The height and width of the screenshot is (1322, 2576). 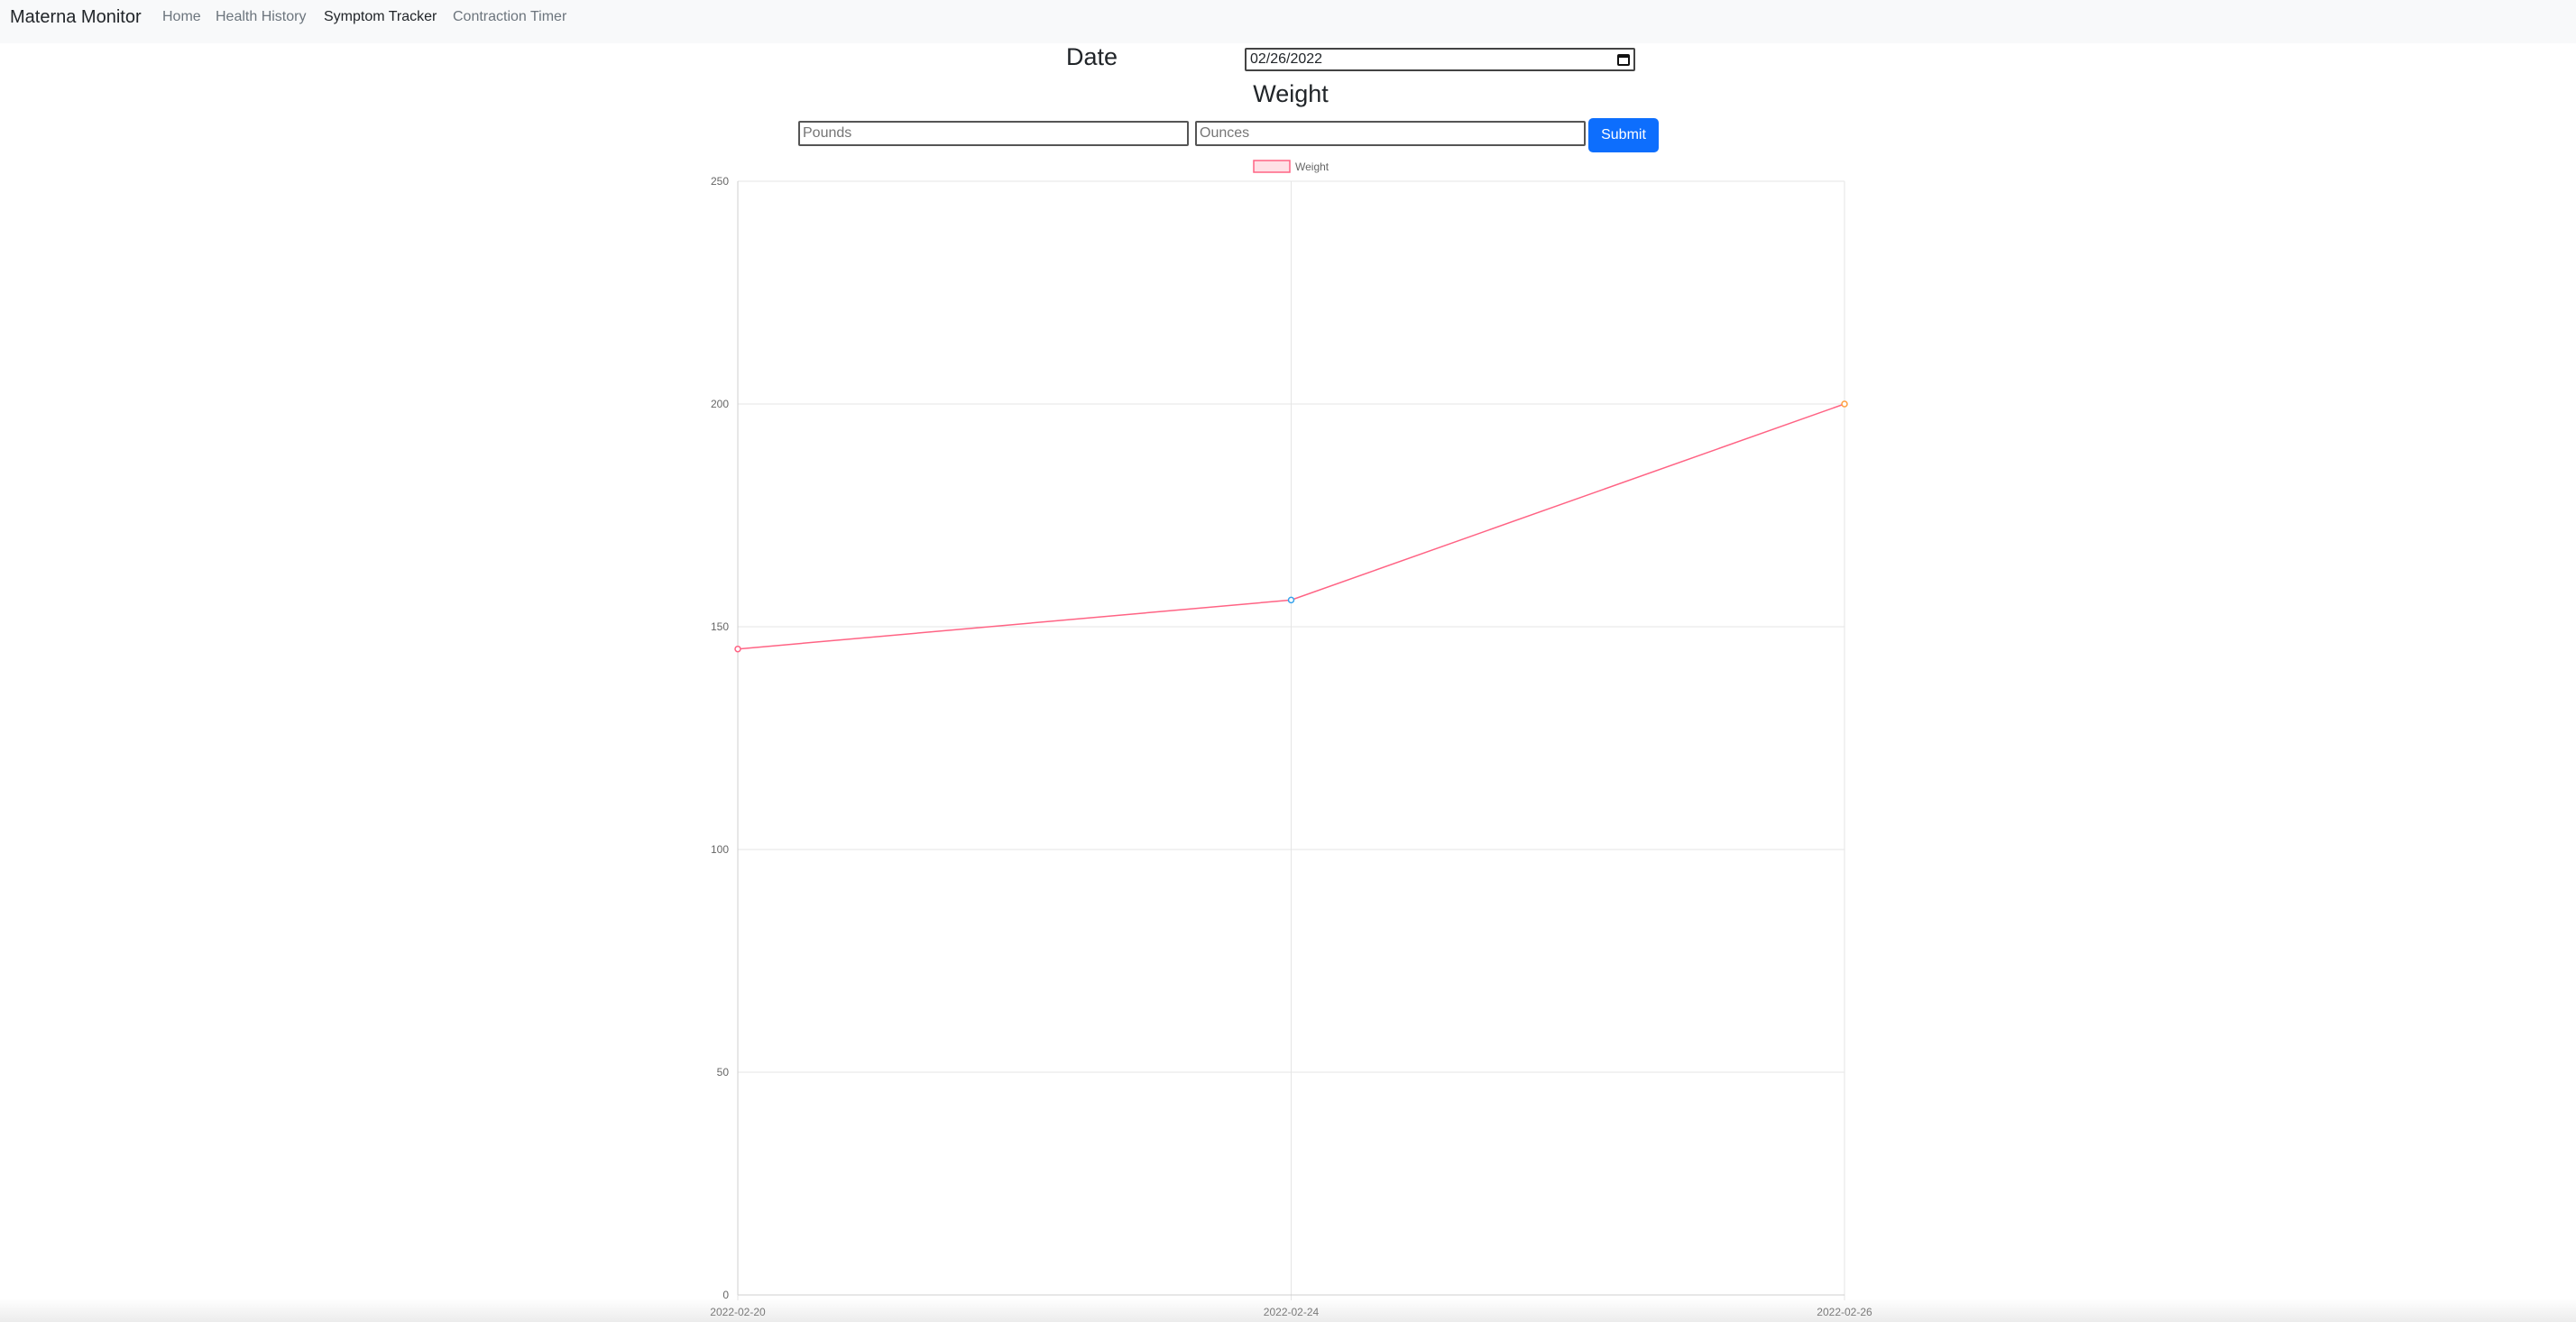 What do you see at coordinates (723, 1072) in the screenshot?
I see `y-tick-label: 50` at bounding box center [723, 1072].